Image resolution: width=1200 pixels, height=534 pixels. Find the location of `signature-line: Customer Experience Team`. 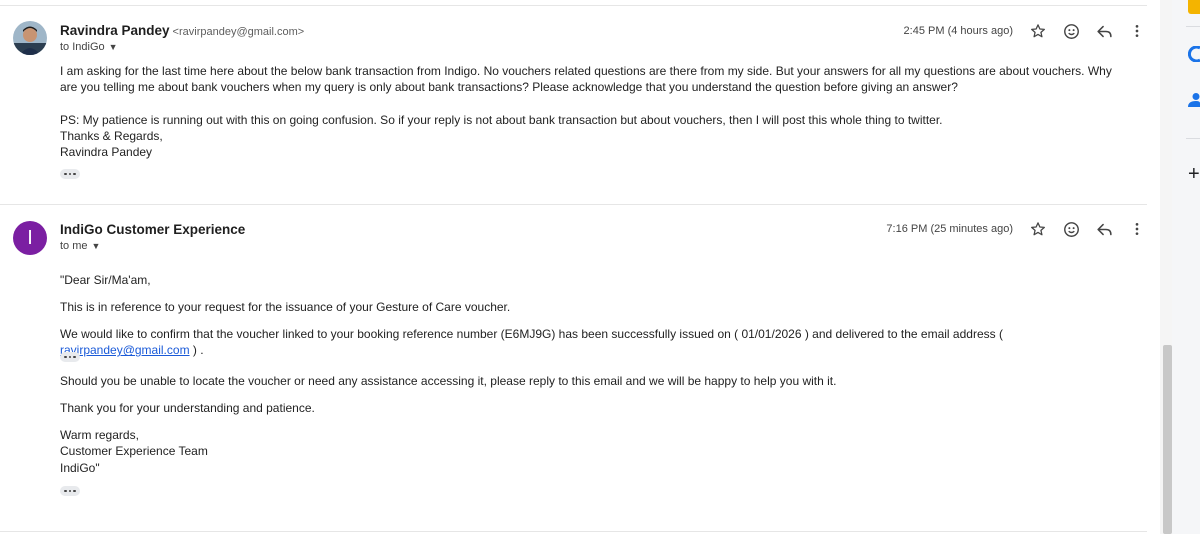

signature-line: Customer Experience Team is located at coordinates (134, 451).